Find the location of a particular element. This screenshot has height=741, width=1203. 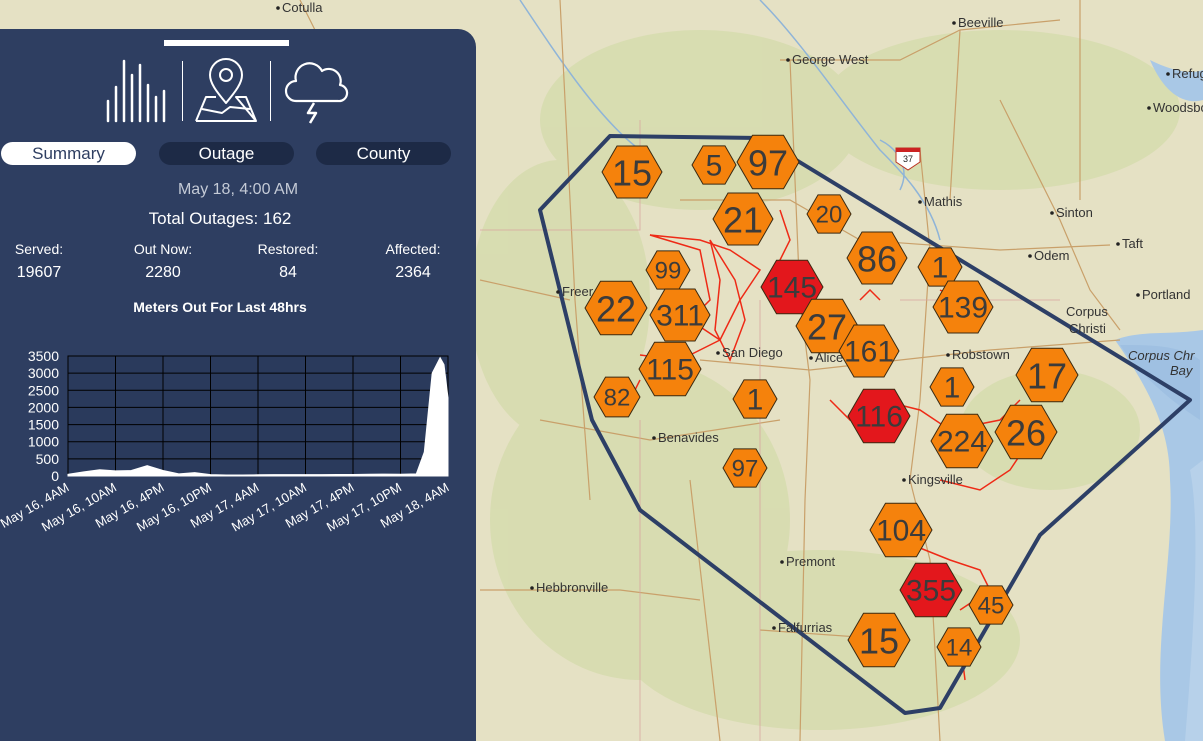

place-label: Falfurrias is located at coordinates (805, 627).